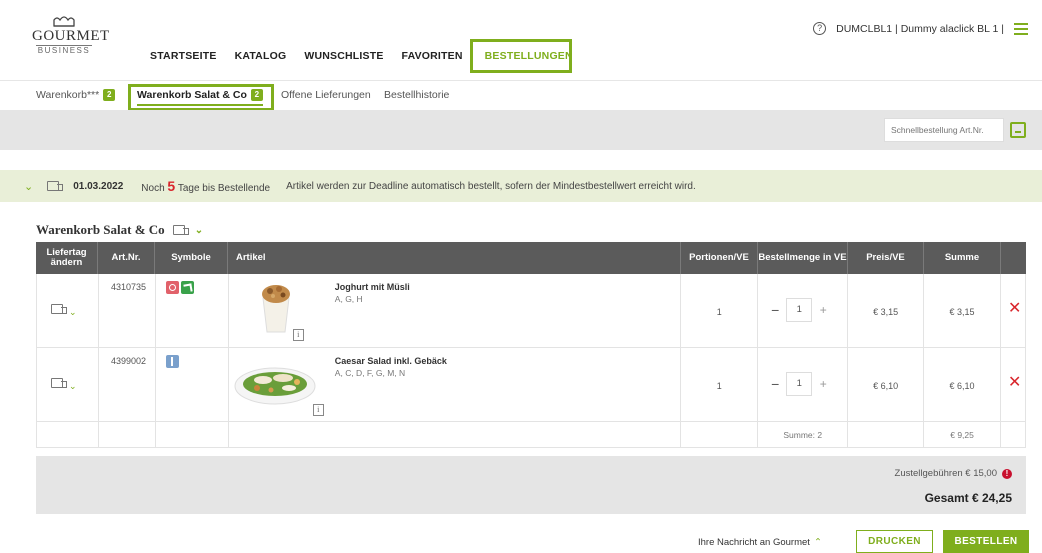  What do you see at coordinates (343, 56) in the screenshot?
I see `nav-wunschliste: WUNSCHLISTE` at bounding box center [343, 56].